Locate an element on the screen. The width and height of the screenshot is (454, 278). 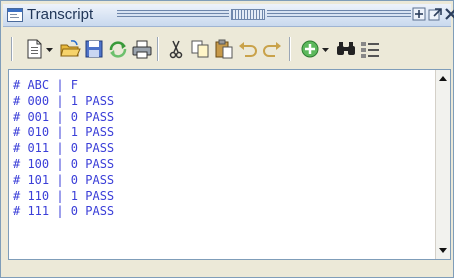
toolbar is located at coordinates (229, 50).